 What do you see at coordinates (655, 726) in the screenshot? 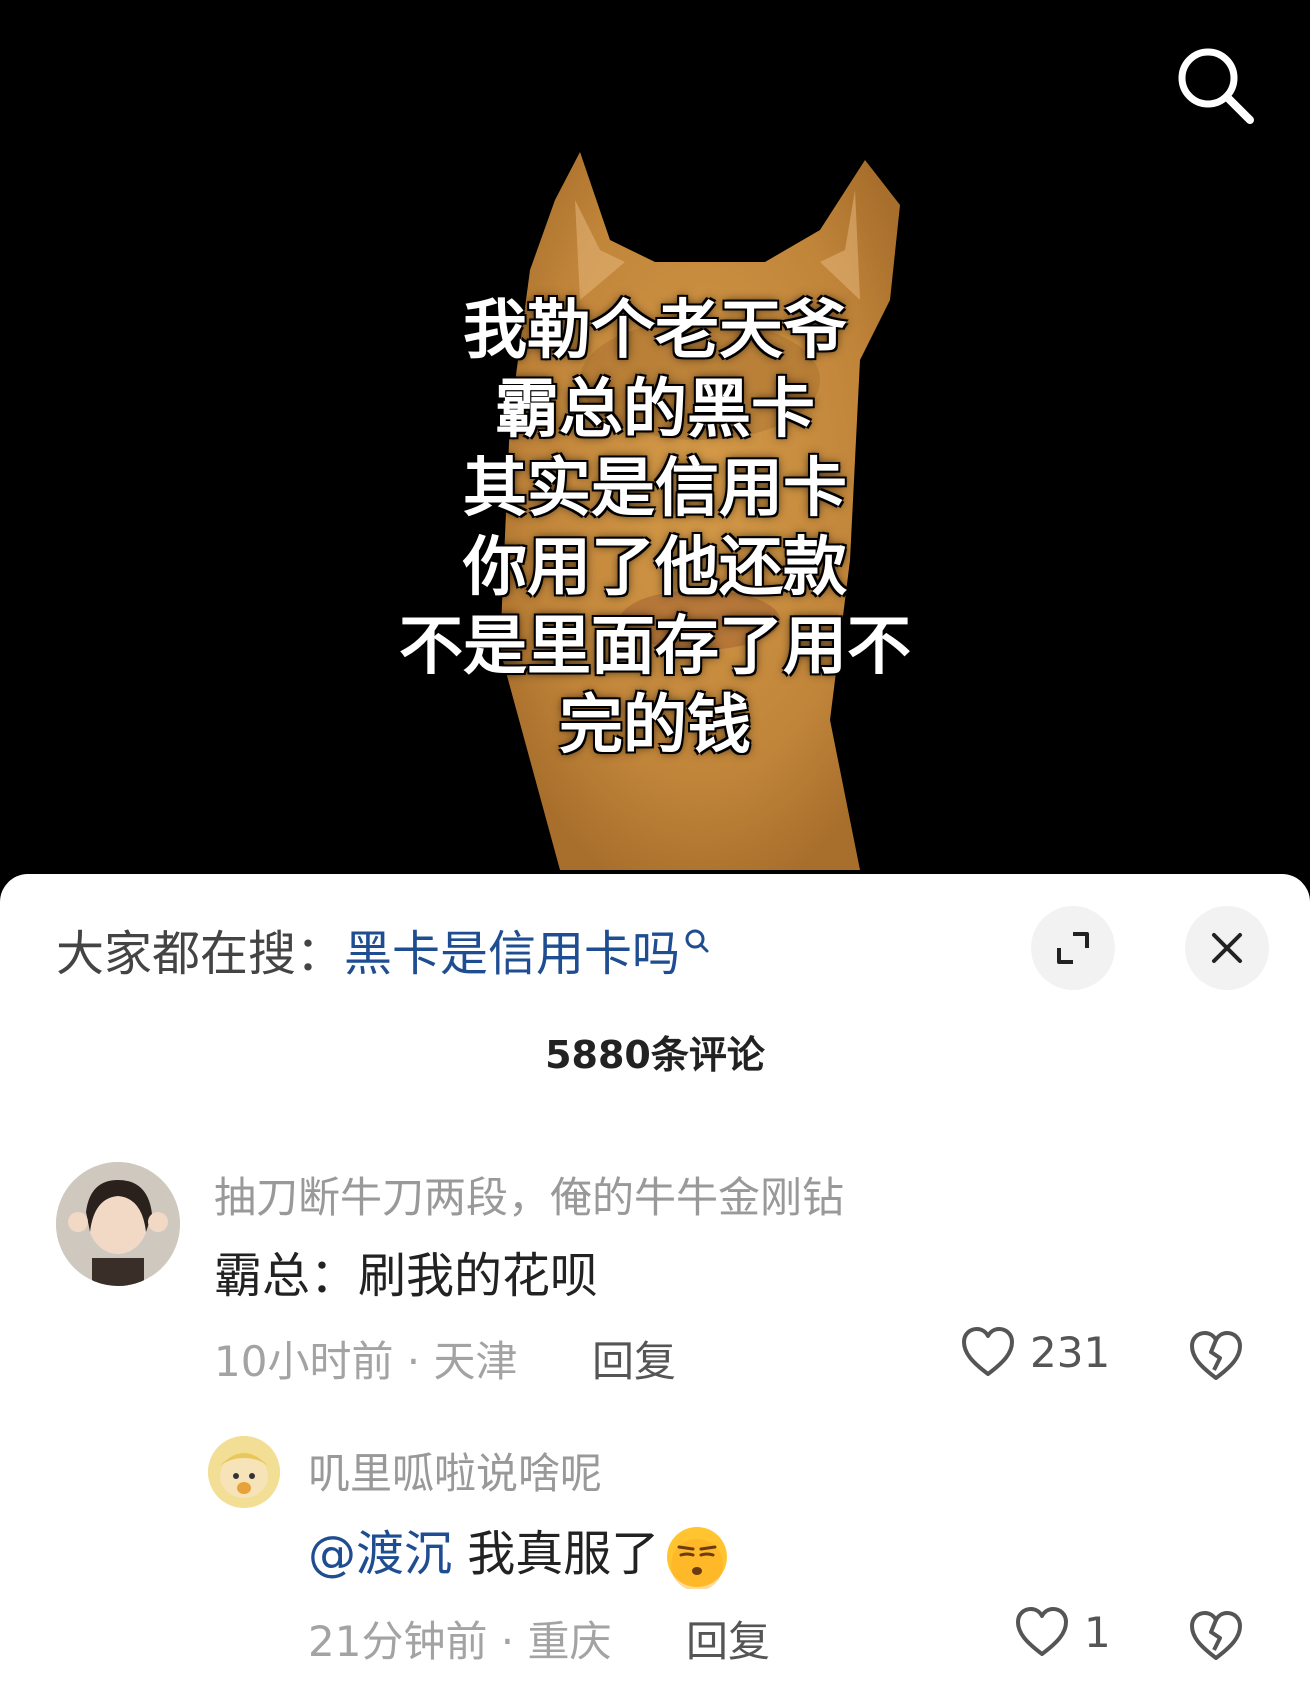
I see `caption-line: 完的钱` at bounding box center [655, 726].